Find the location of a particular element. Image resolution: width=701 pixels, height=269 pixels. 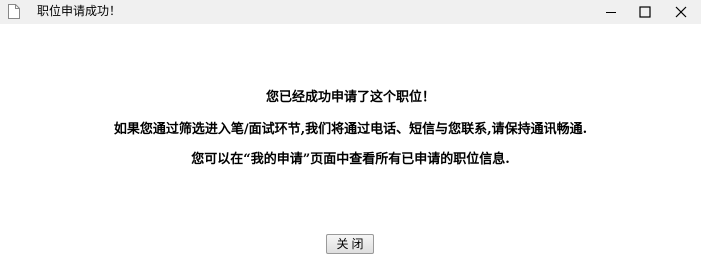

maximize-button is located at coordinates (645, 12).